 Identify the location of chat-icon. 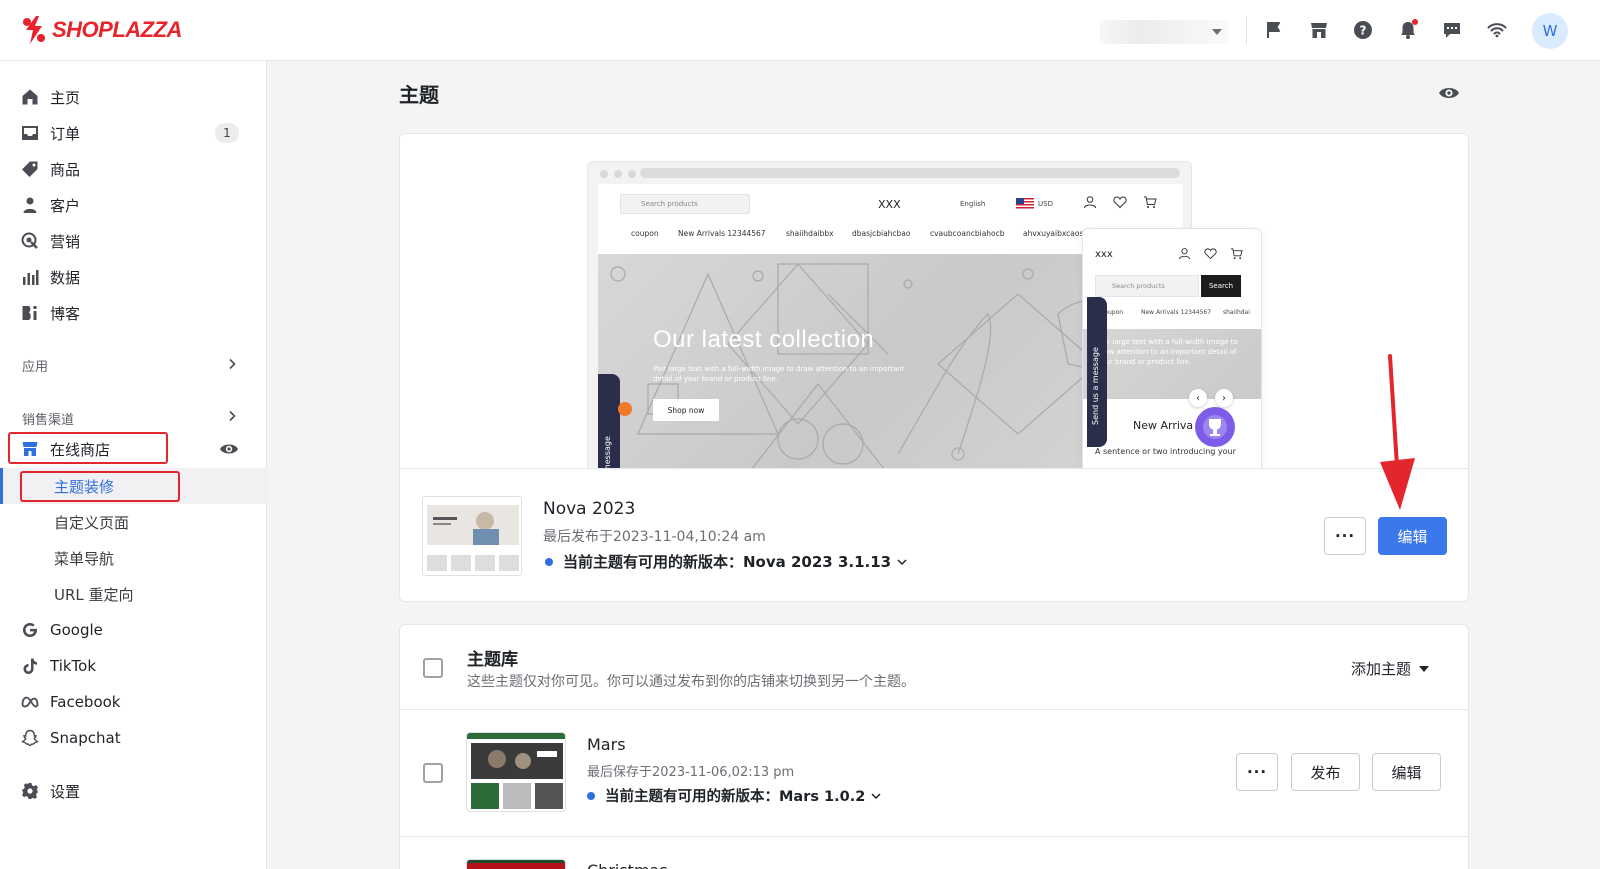
(1452, 30).